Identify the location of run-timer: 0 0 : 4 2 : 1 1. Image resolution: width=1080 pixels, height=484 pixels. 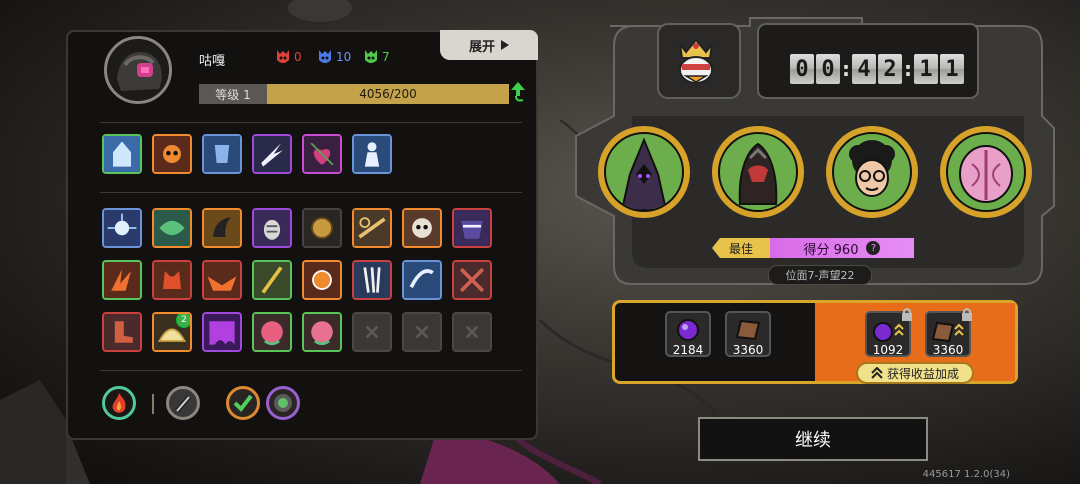
(878, 69).